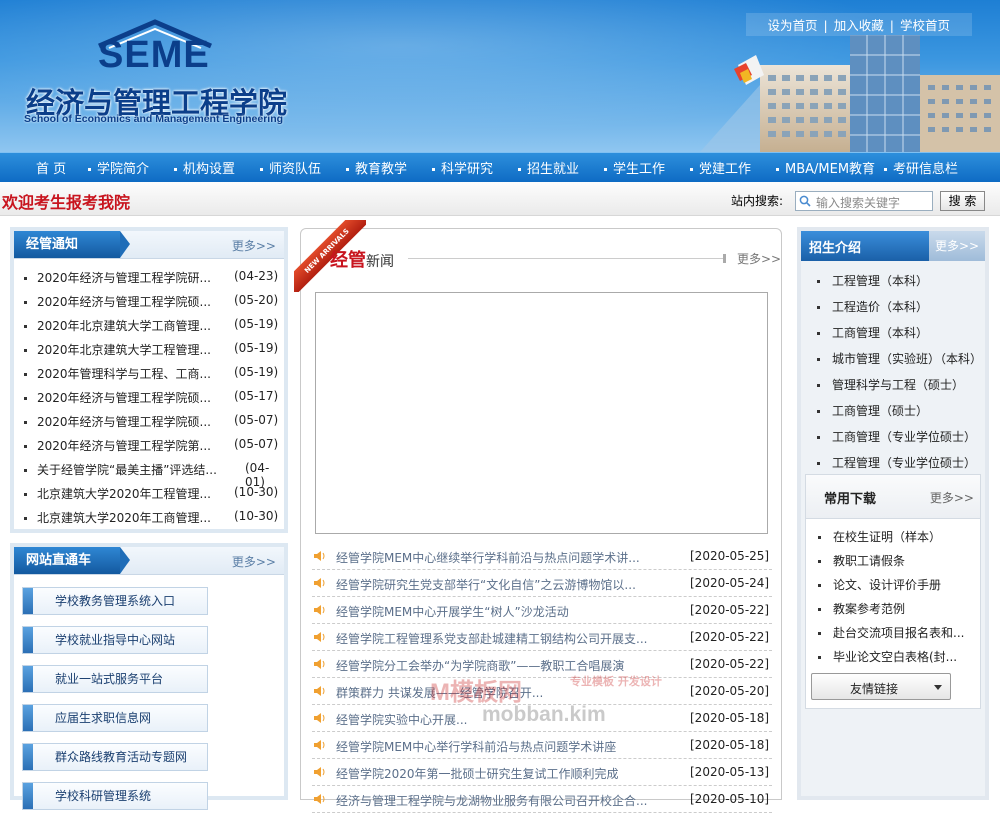  Describe the element at coordinates (115, 679) in the screenshot. I see `sitelink-button: 就业一站式服务平台` at that location.